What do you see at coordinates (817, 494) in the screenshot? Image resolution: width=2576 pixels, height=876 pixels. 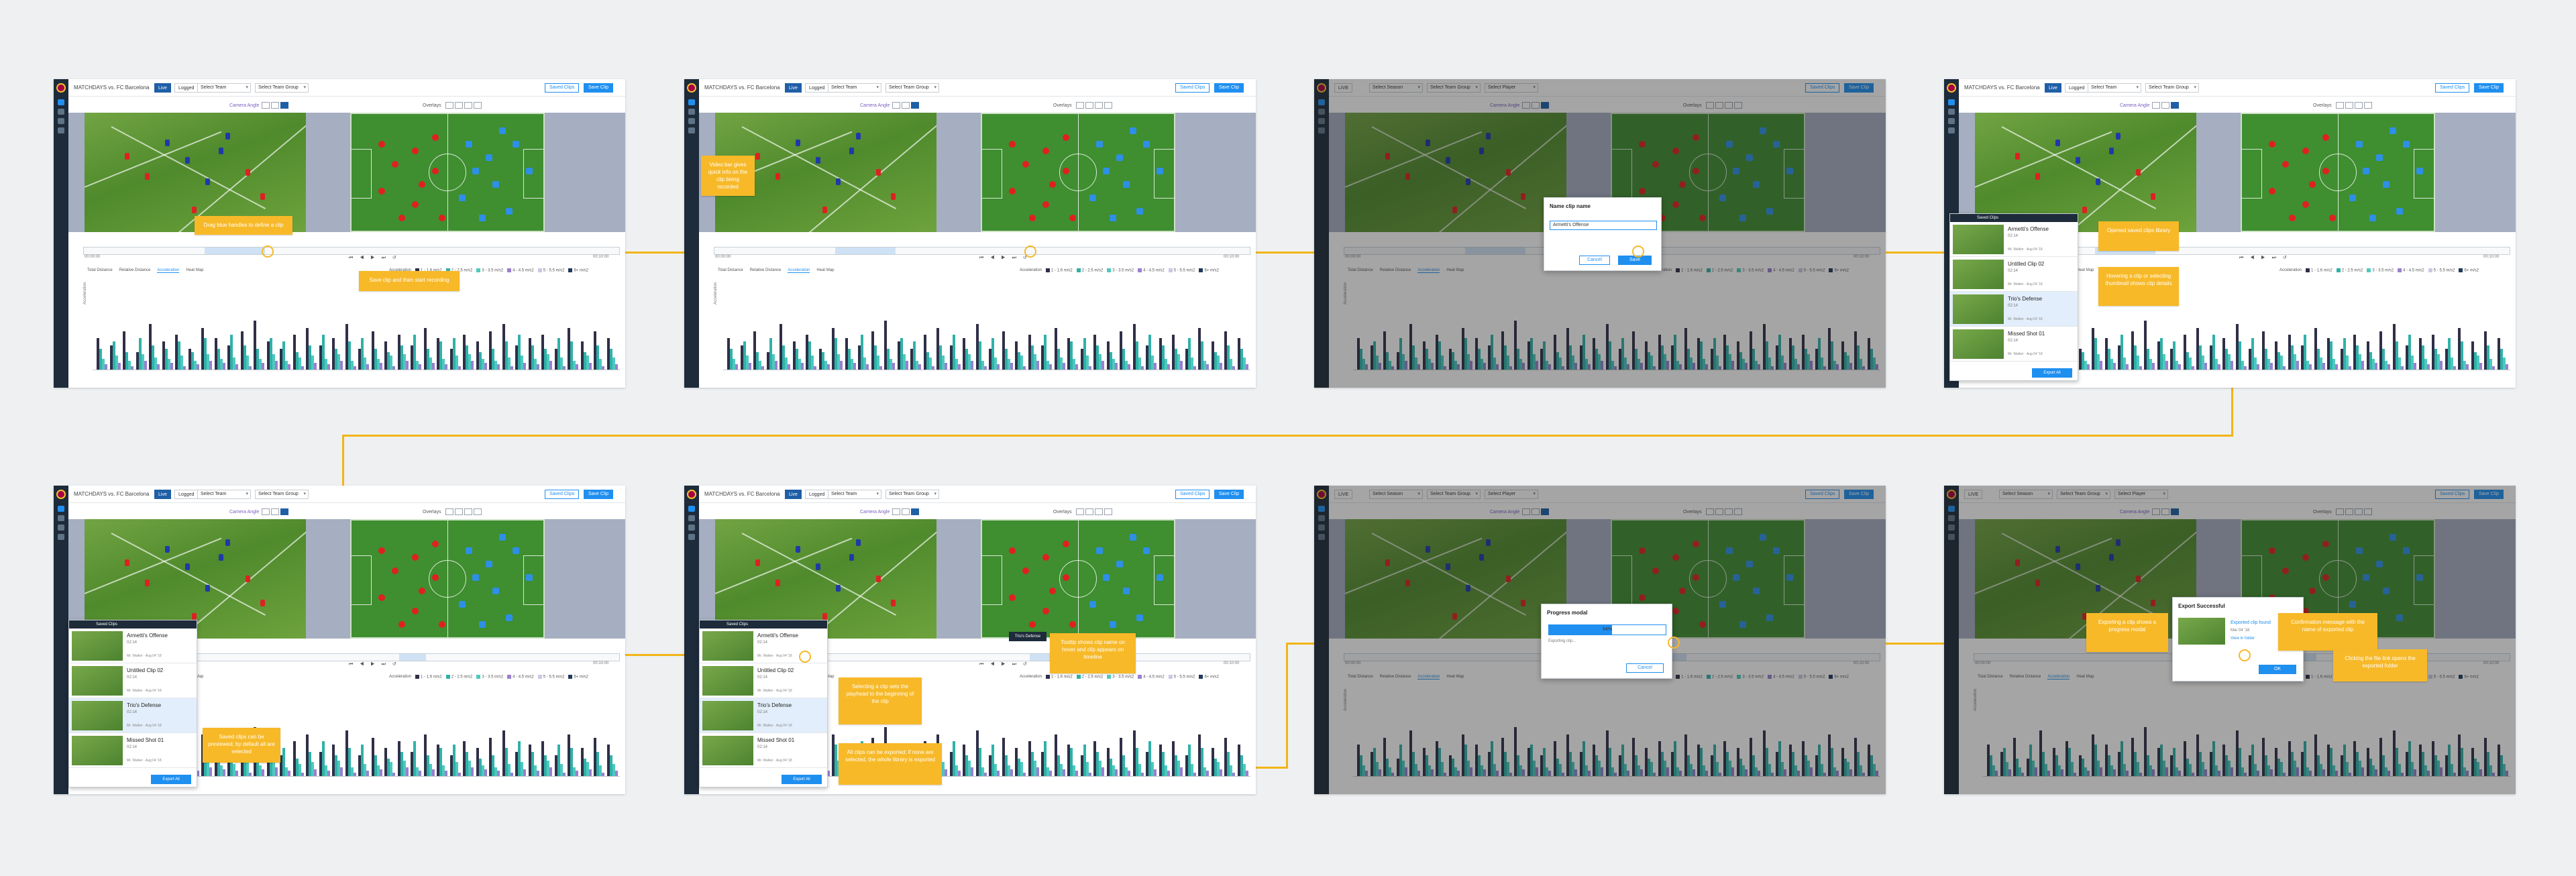 I see `tab-logged: Logged` at bounding box center [817, 494].